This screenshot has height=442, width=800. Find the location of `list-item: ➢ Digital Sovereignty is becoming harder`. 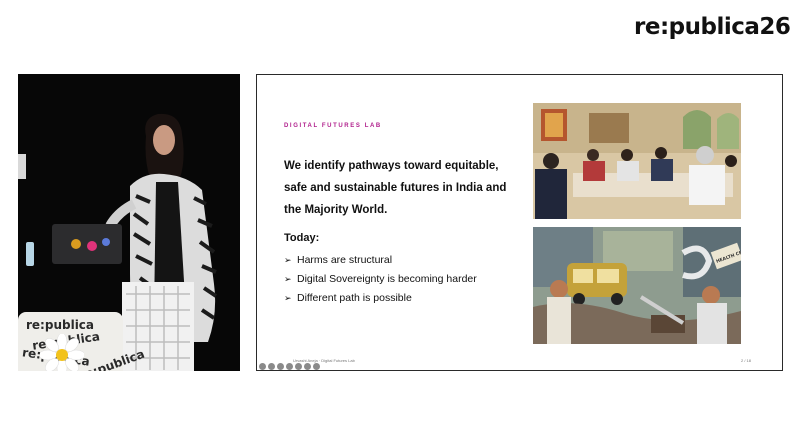

list-item: ➢ Digital Sovereignty is becoming harder is located at coordinates (380, 279).